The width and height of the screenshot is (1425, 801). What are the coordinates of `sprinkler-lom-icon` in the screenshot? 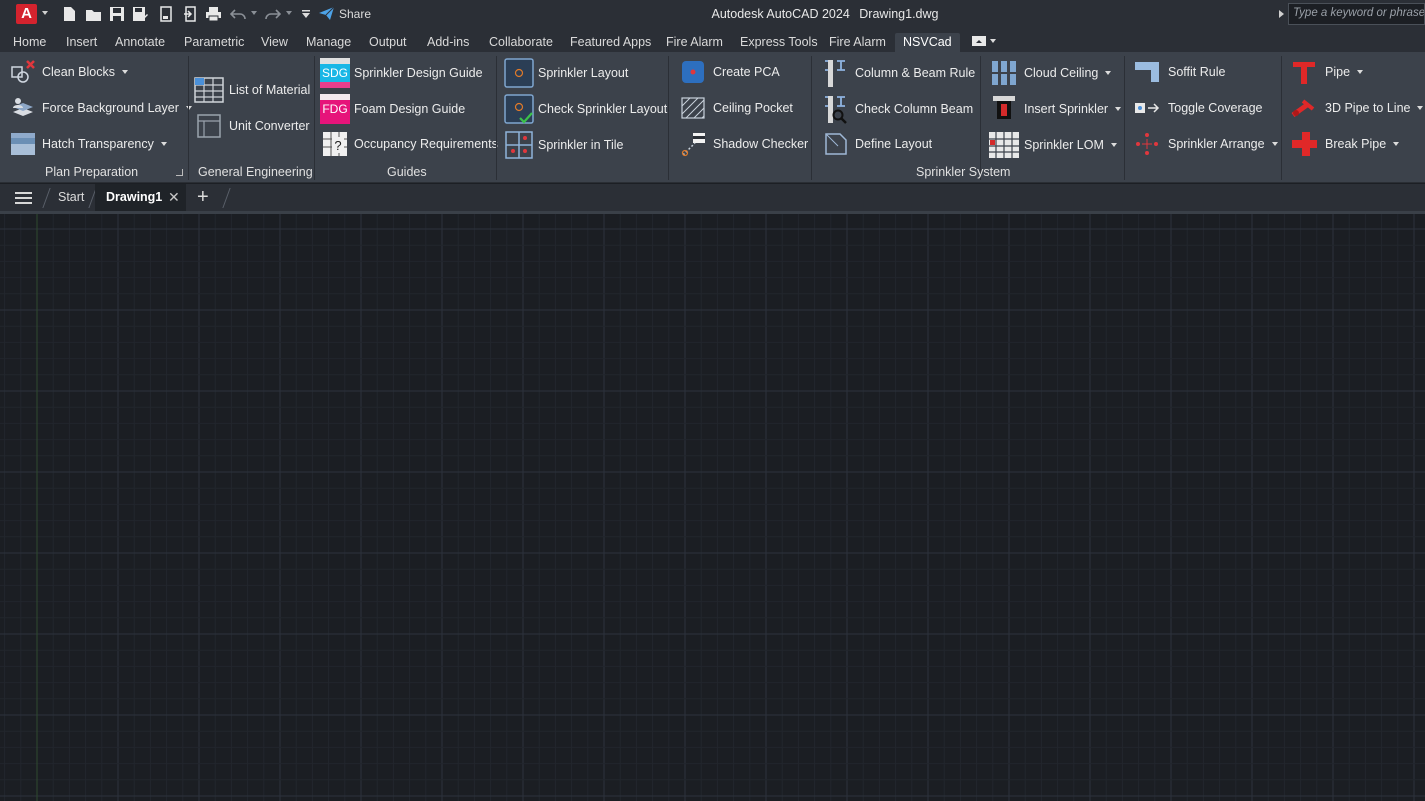 It's located at (1004, 145).